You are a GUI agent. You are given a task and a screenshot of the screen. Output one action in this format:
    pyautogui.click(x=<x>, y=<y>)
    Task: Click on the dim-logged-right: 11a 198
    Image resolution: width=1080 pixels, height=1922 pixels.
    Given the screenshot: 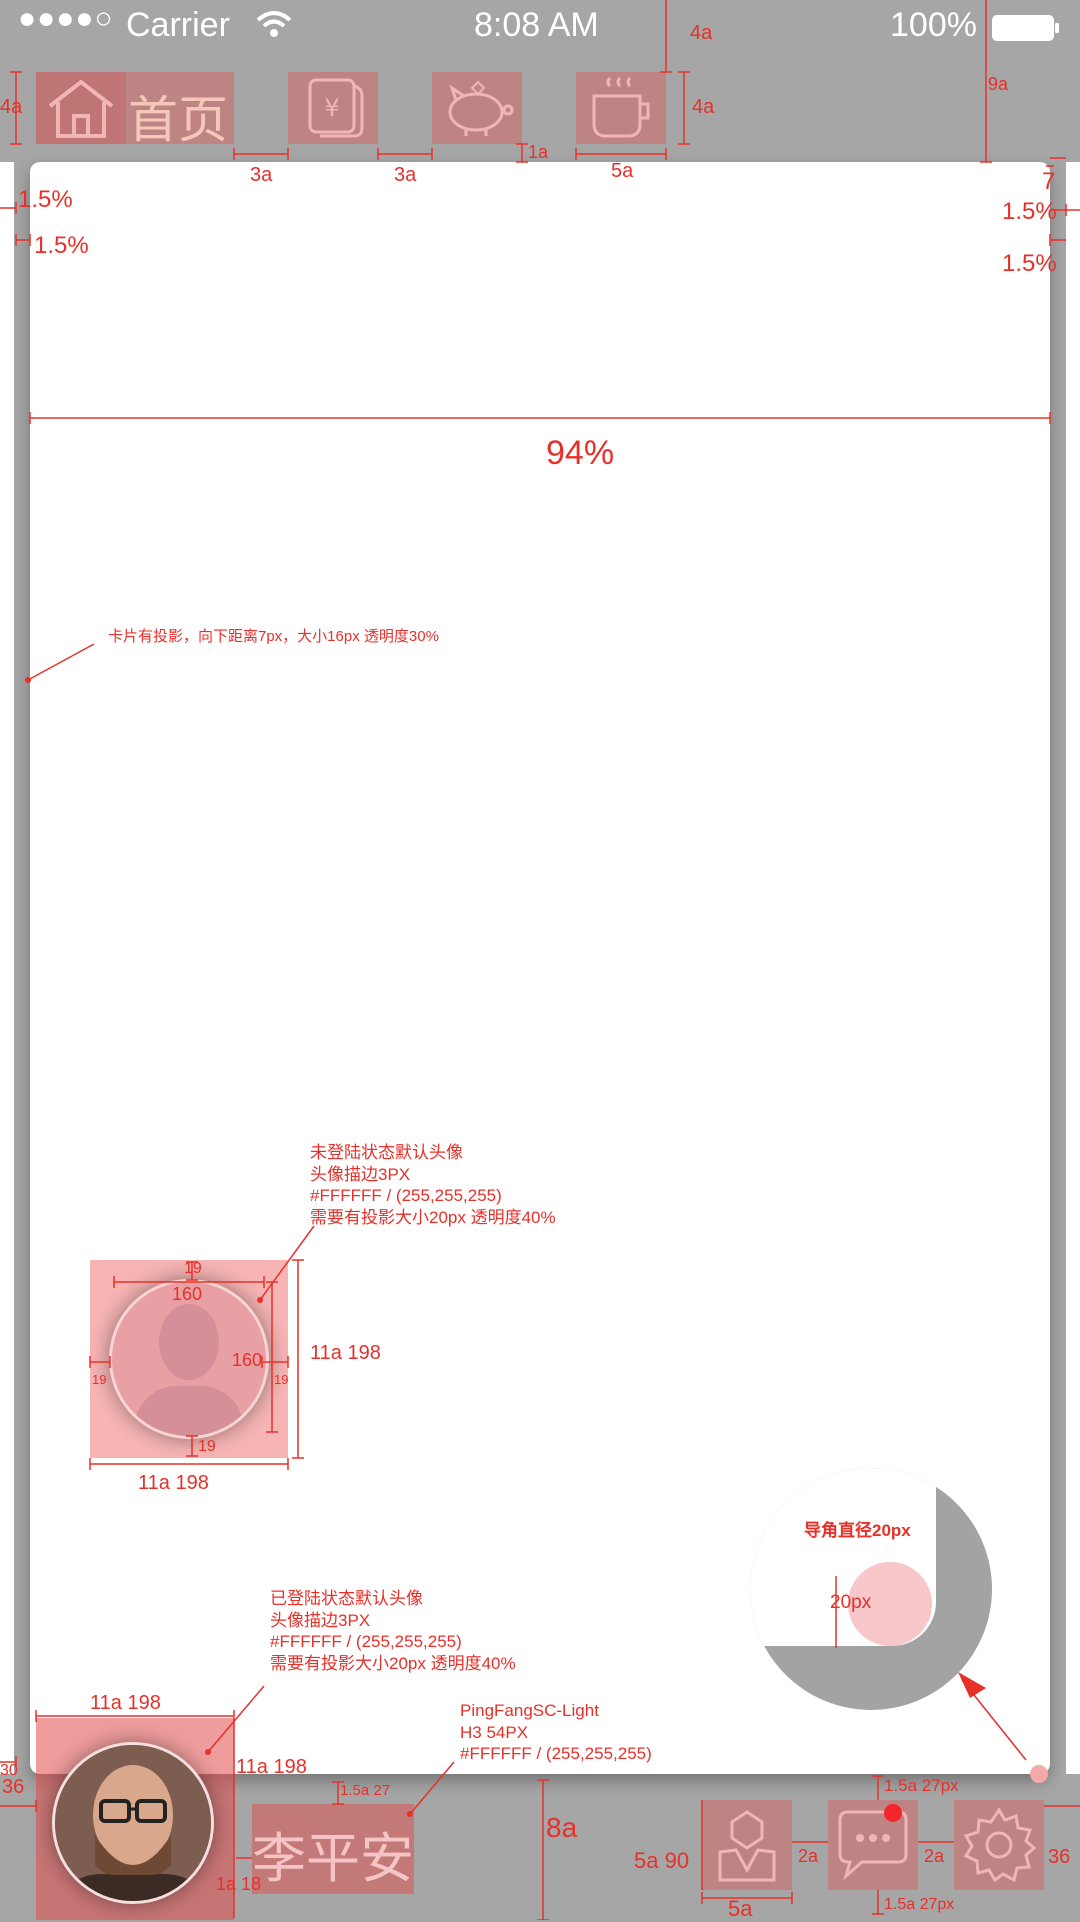 What is the action you would take?
    pyautogui.click(x=271, y=1767)
    